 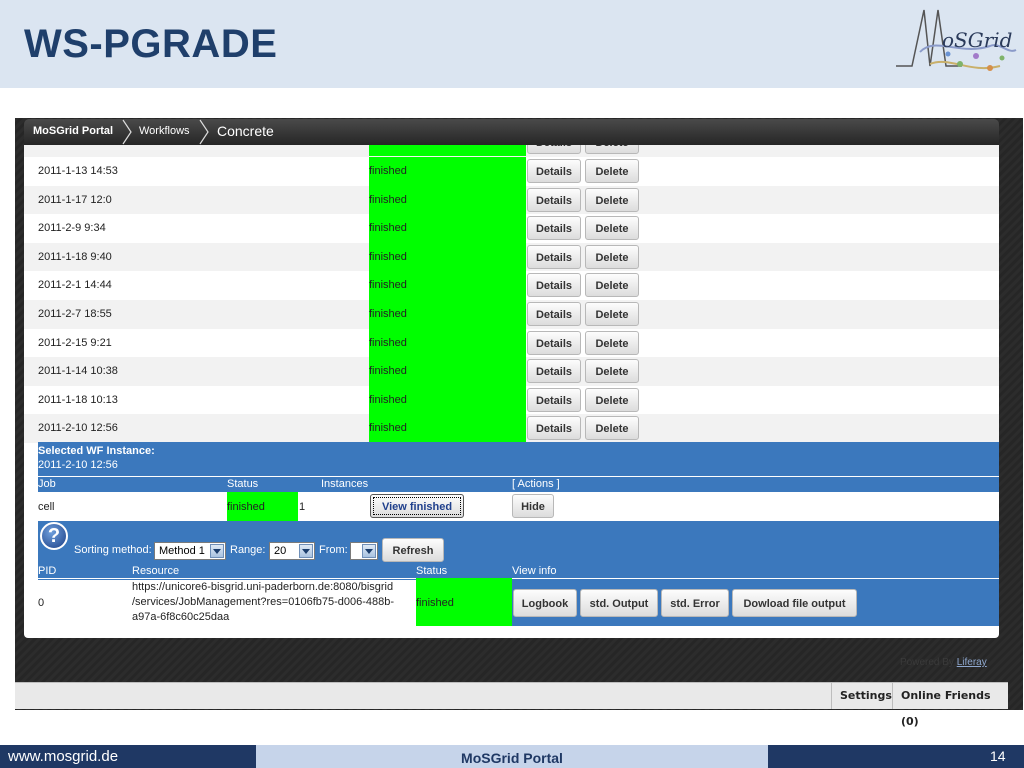 I want to click on instance-date: 2011-1-18 10:13, so click(x=78, y=399).